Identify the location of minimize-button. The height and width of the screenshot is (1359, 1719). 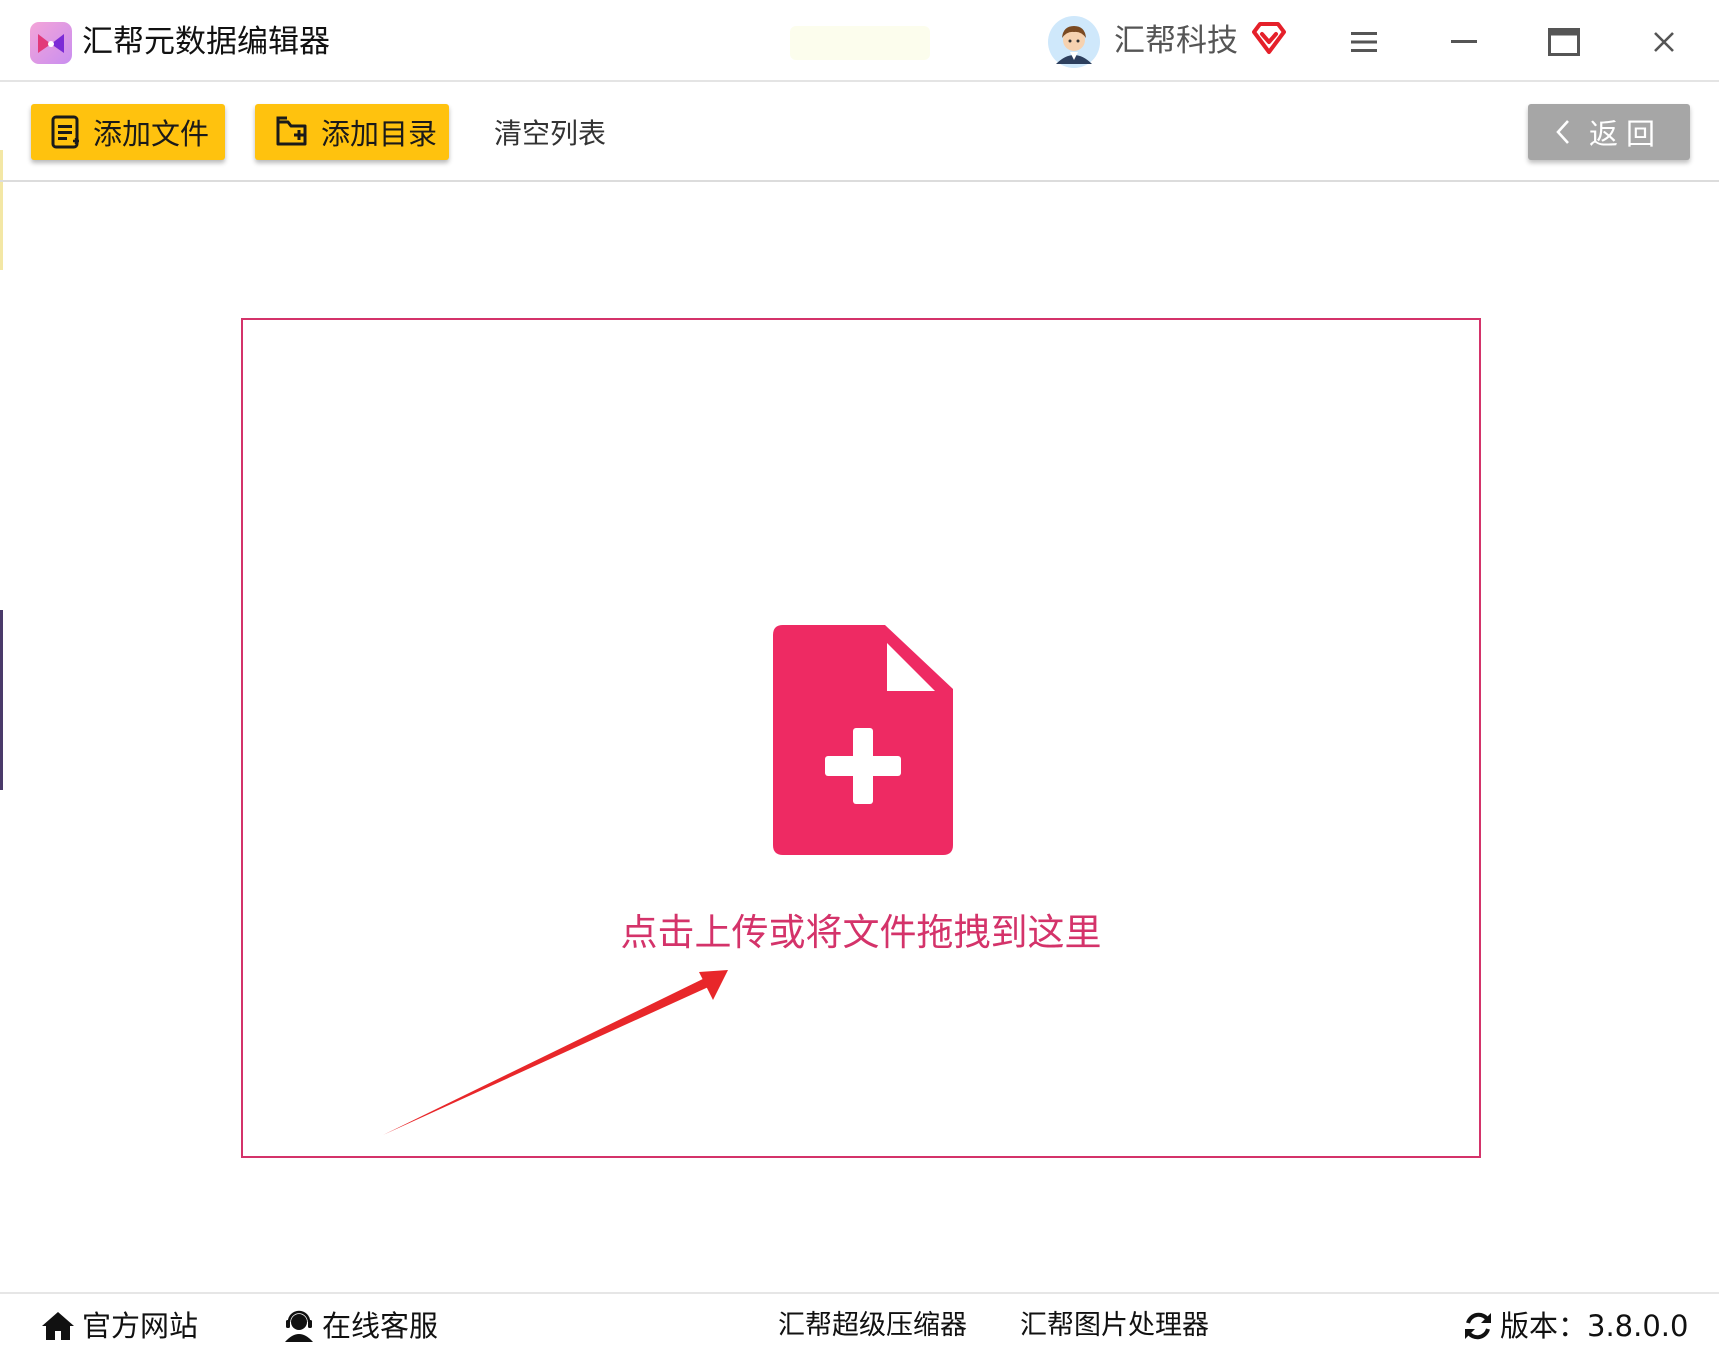
(1464, 42).